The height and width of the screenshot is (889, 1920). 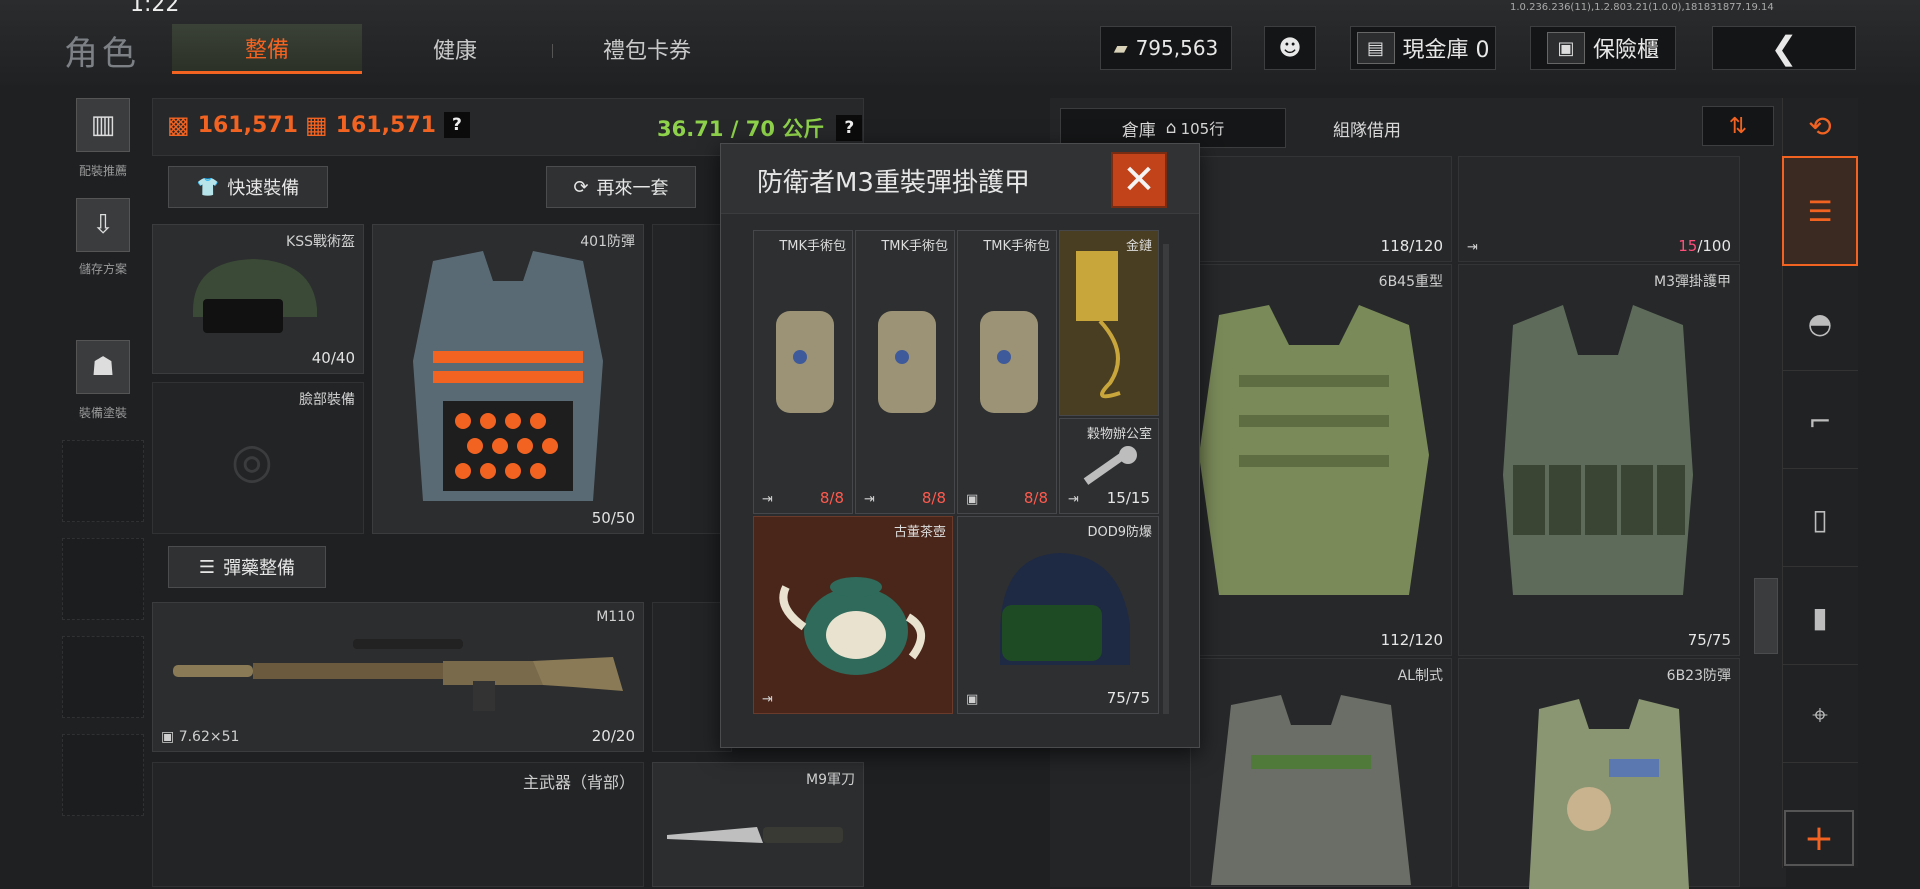 I want to click on armor-slot: 401防彈 50/50, so click(x=508, y=379).